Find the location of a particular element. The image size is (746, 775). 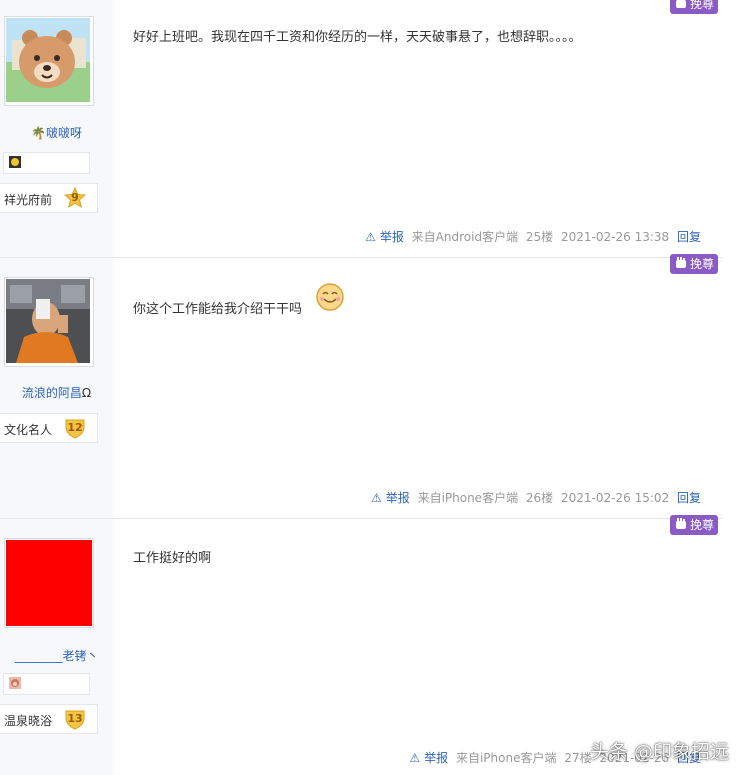

monkey-badge-icon is located at coordinates (15, 683).